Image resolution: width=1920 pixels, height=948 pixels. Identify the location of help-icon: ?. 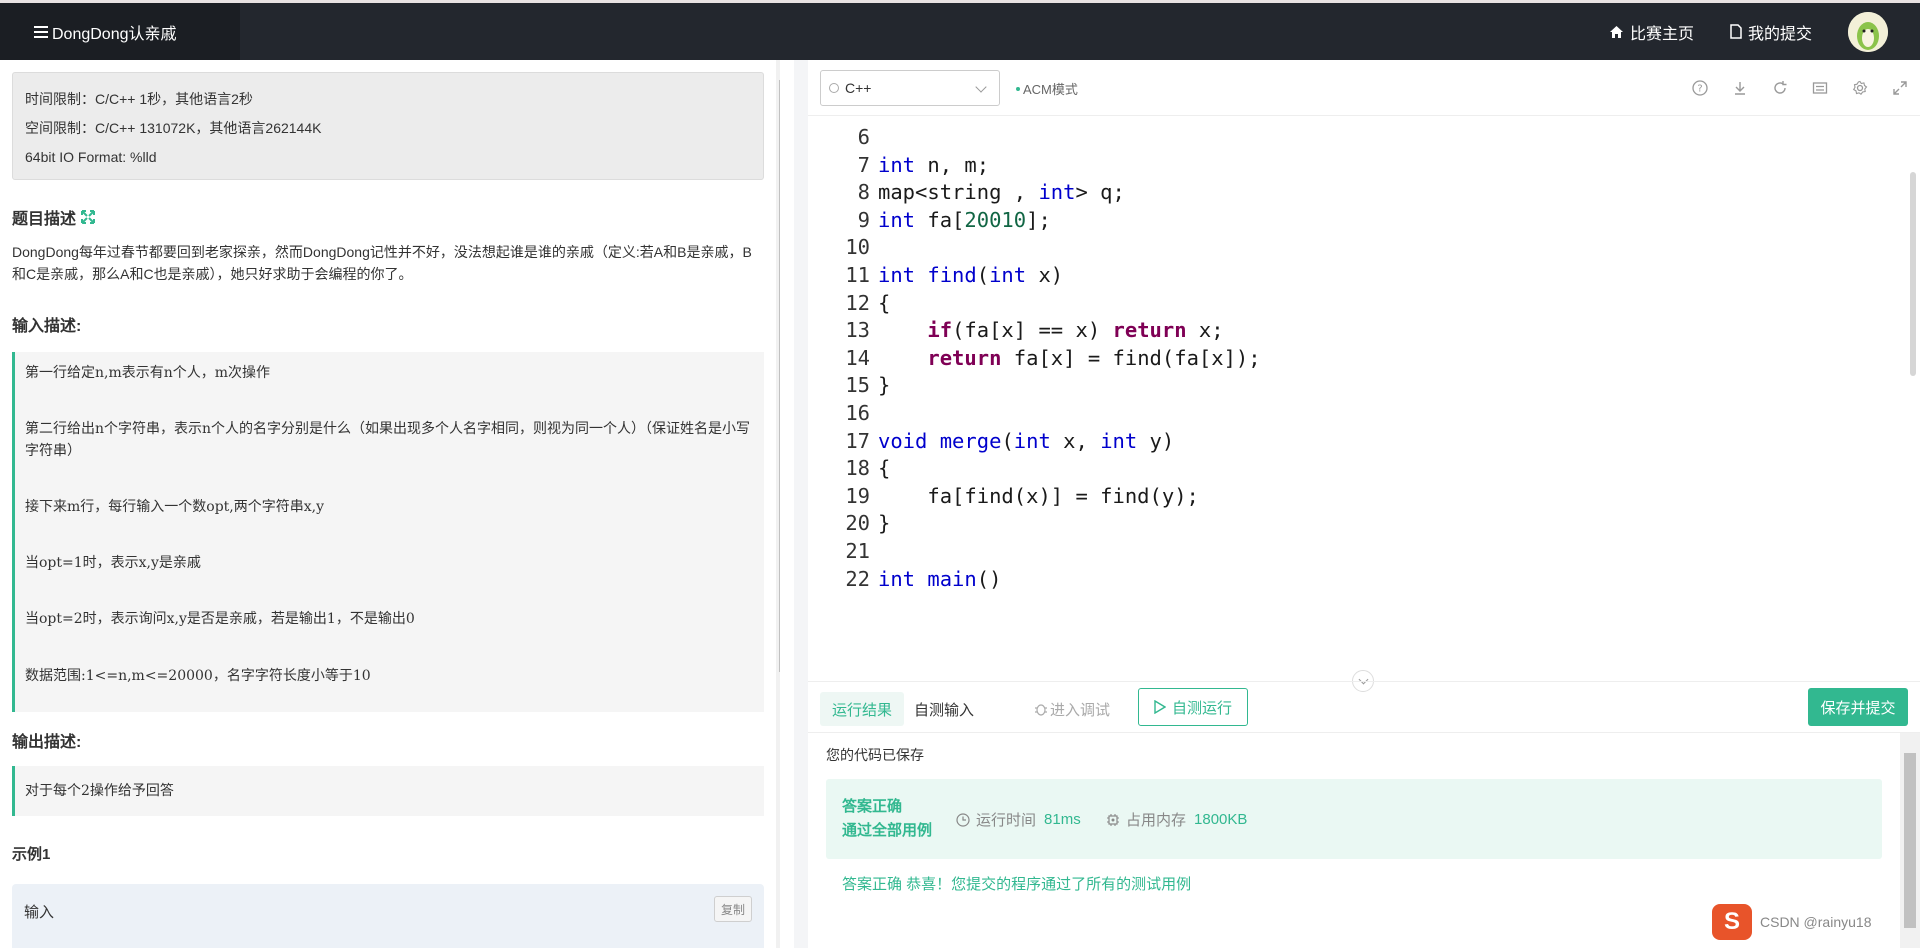
(1700, 88).